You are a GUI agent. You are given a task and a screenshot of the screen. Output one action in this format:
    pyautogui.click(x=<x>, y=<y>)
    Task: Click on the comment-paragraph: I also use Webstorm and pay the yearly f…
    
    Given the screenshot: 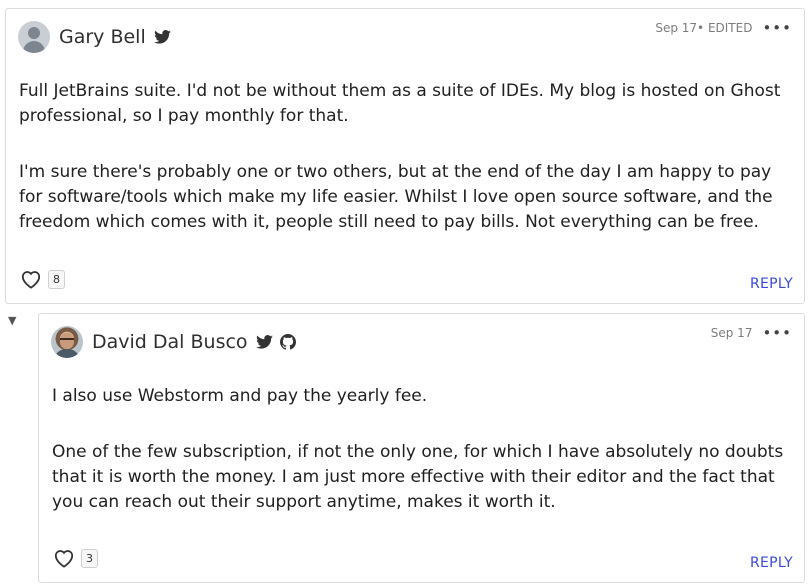 What is the action you would take?
    pyautogui.click(x=240, y=396)
    